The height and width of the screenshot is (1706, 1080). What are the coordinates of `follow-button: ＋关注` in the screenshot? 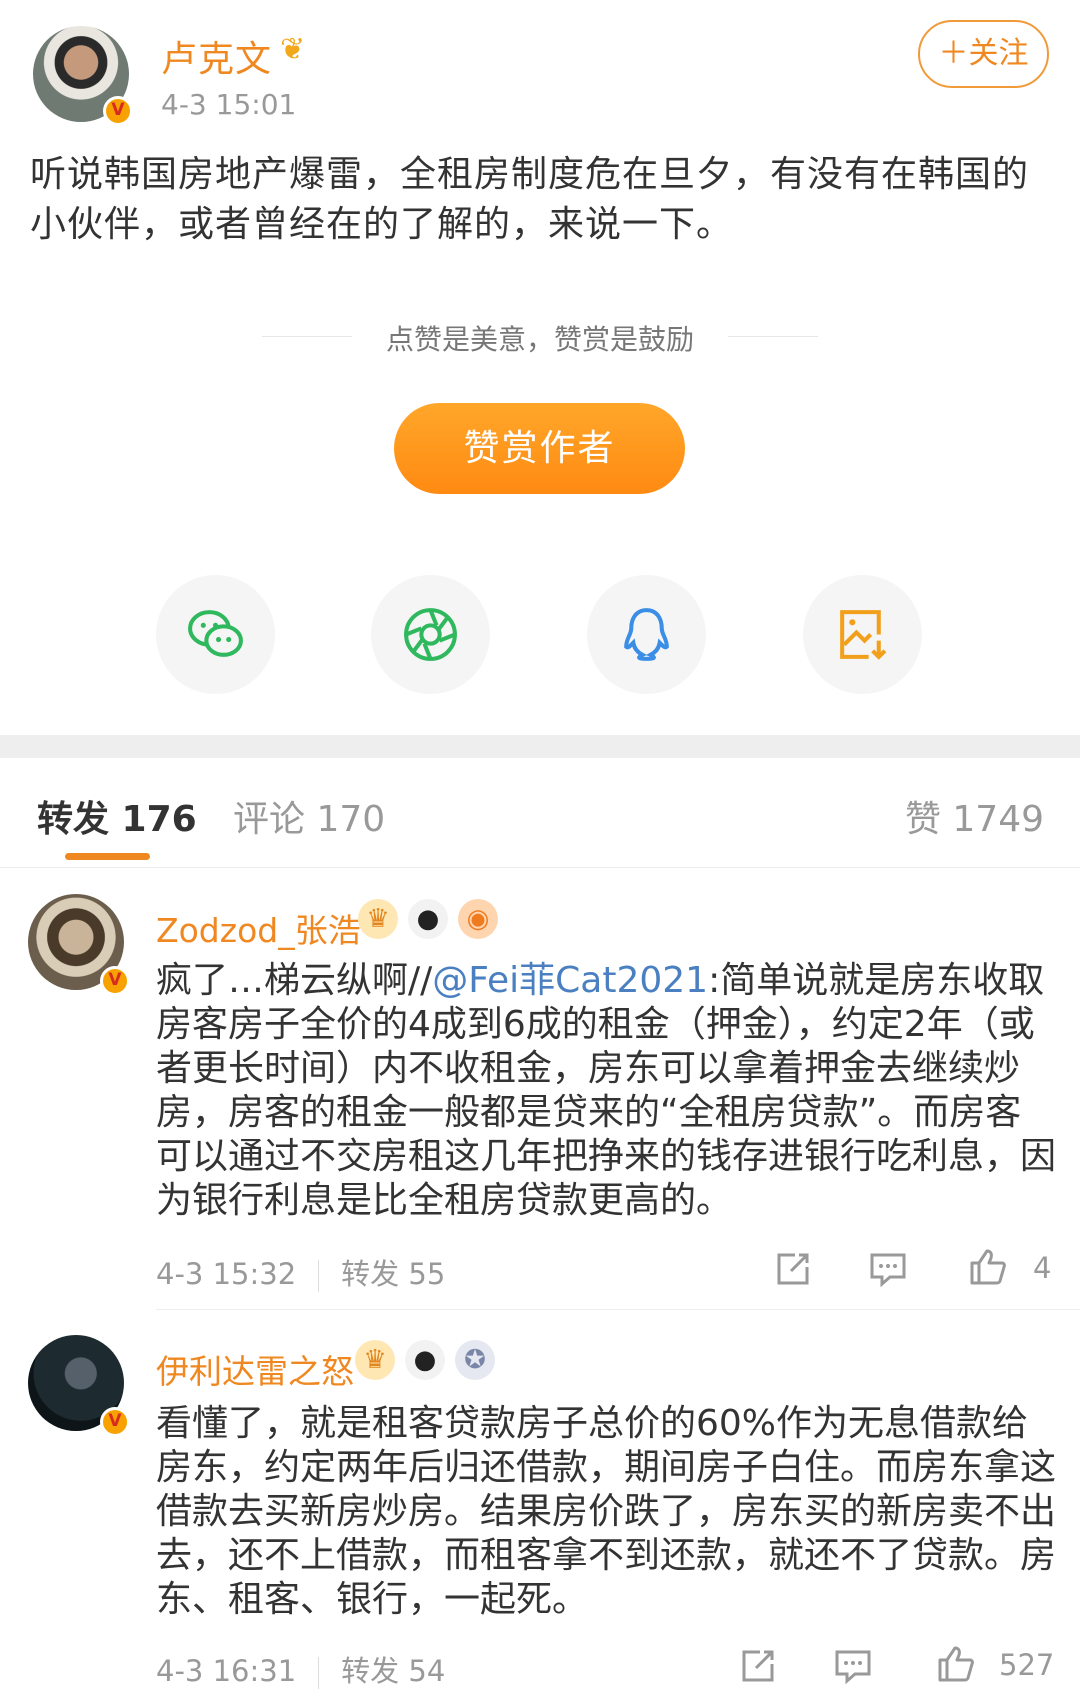 It's located at (983, 54).